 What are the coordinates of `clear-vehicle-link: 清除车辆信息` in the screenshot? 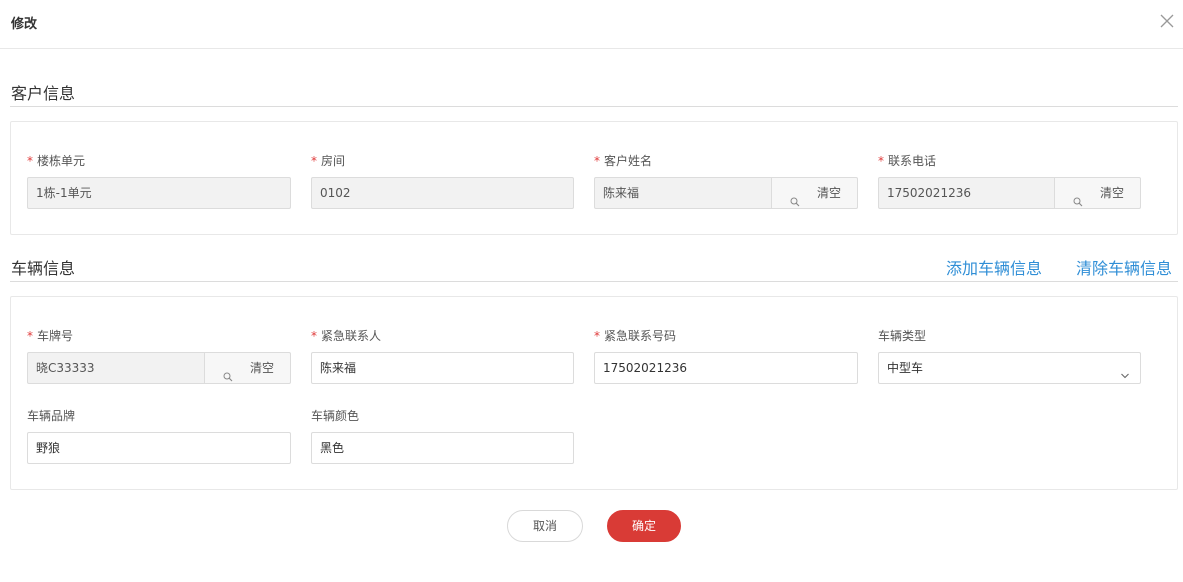 It's located at (1124, 267).